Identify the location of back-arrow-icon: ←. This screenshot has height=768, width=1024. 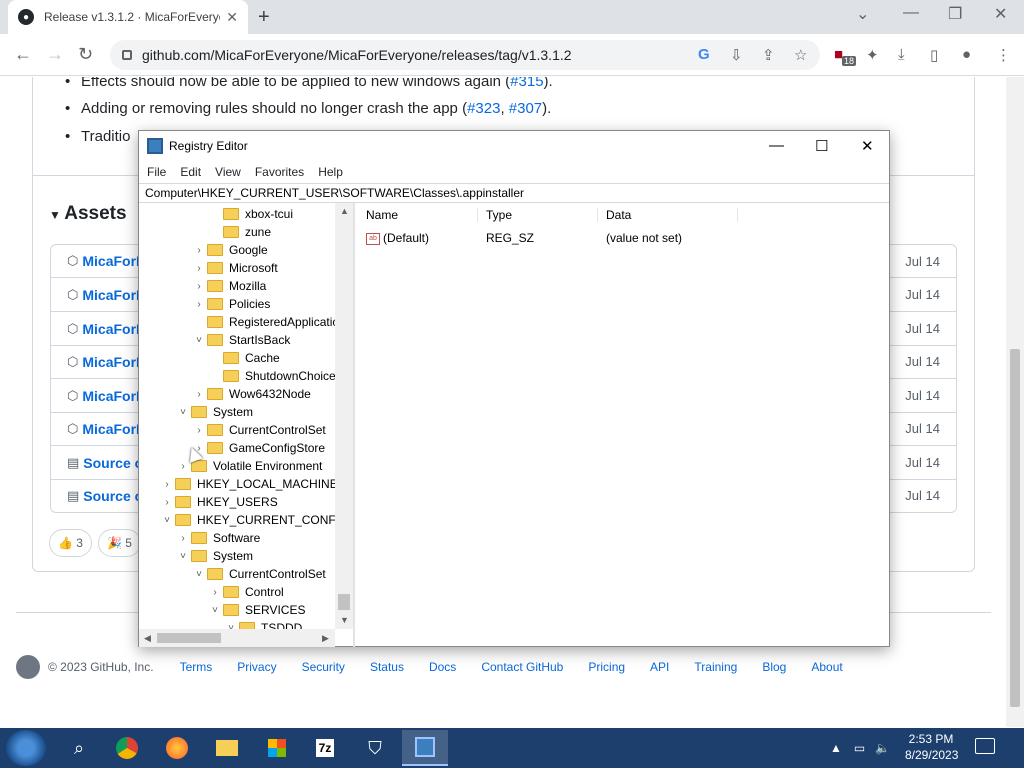
(23, 54).